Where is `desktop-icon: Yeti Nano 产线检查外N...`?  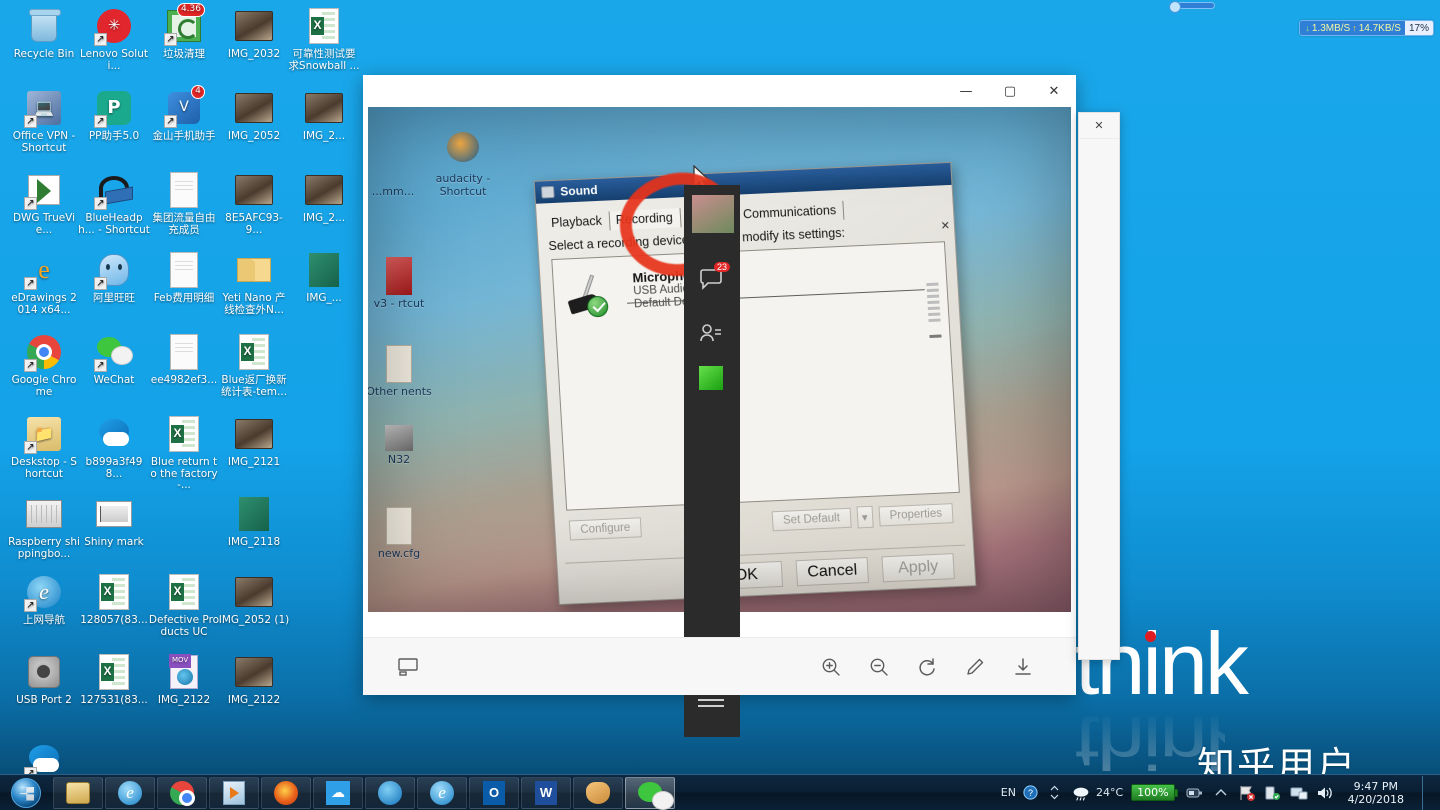
desktop-icon: Yeti Nano 产线检查外N... is located at coordinates (254, 283).